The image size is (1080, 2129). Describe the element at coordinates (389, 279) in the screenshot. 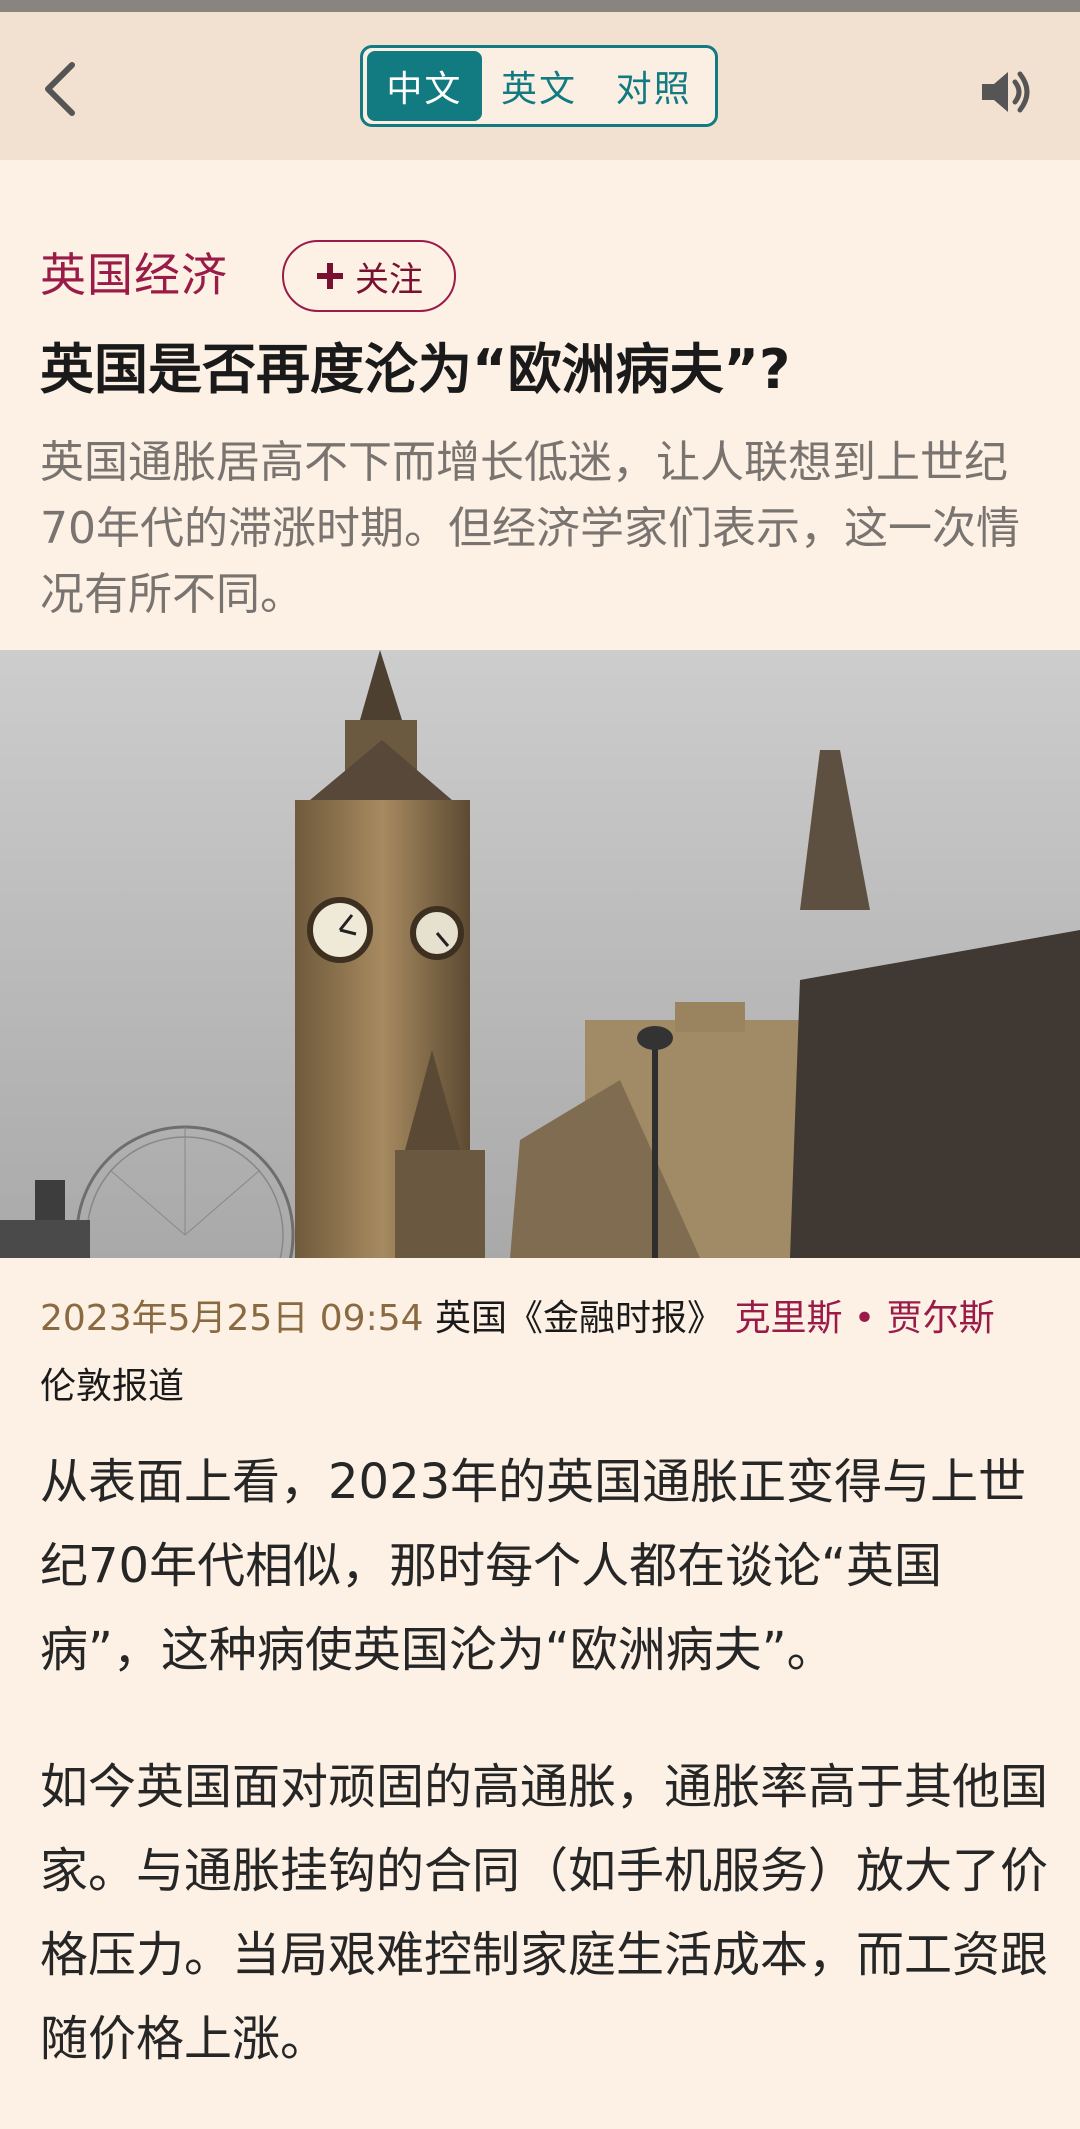

I see `follow-label: 关注` at that location.